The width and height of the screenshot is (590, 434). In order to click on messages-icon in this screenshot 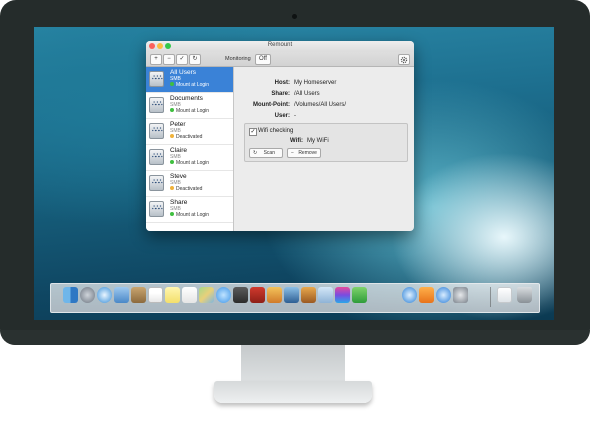, I will do `click(223, 295)`.